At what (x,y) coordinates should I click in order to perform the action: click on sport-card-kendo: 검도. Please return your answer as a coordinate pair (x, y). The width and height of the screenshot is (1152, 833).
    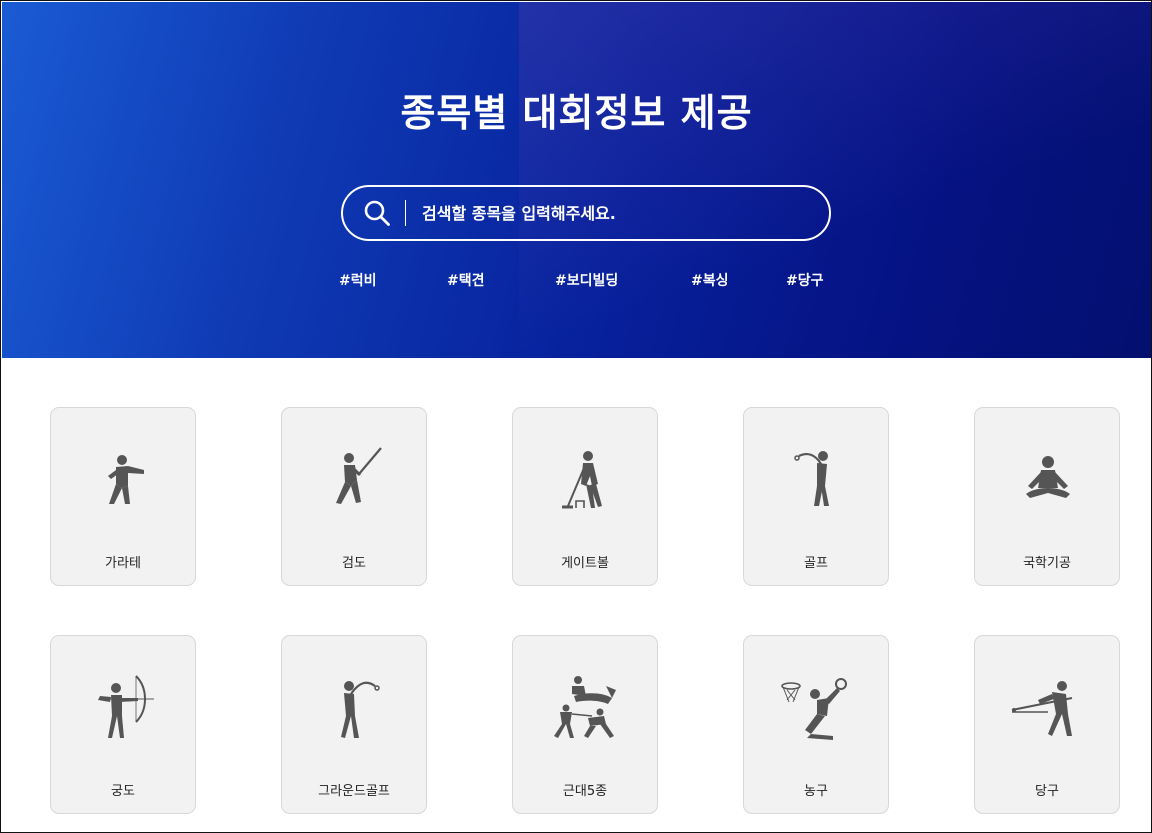
    Looking at the image, I should click on (354, 496).